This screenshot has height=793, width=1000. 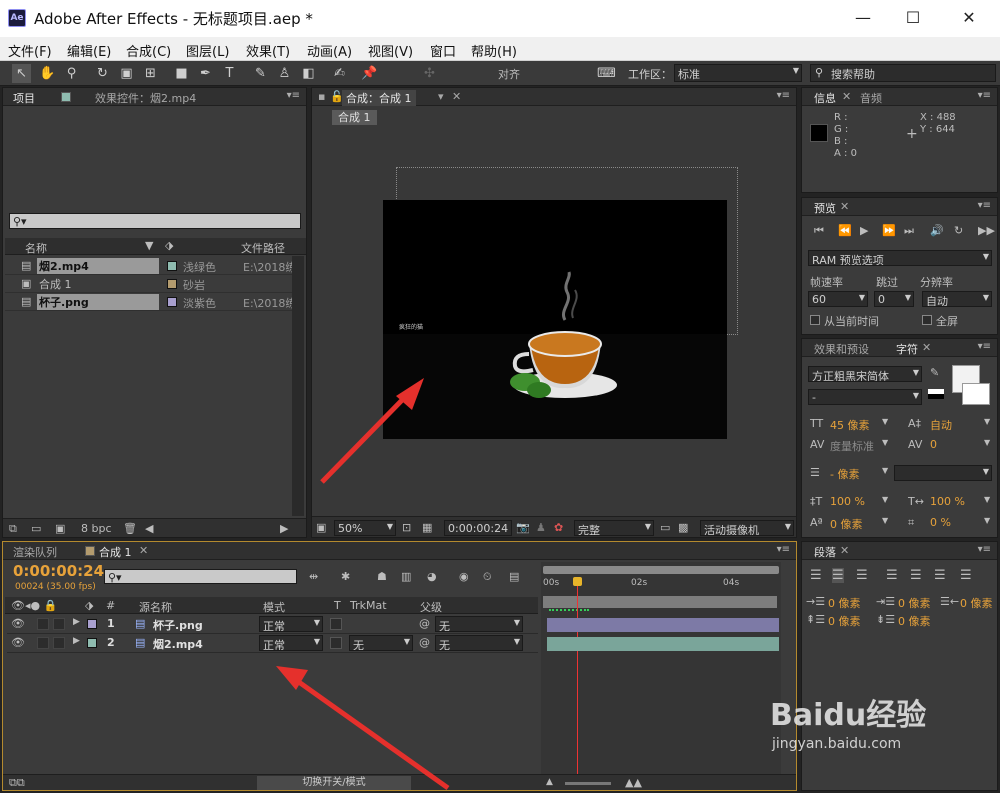 What do you see at coordinates (35, 552) in the screenshot?
I see `tab-render-queue: 渲染队列` at bounding box center [35, 552].